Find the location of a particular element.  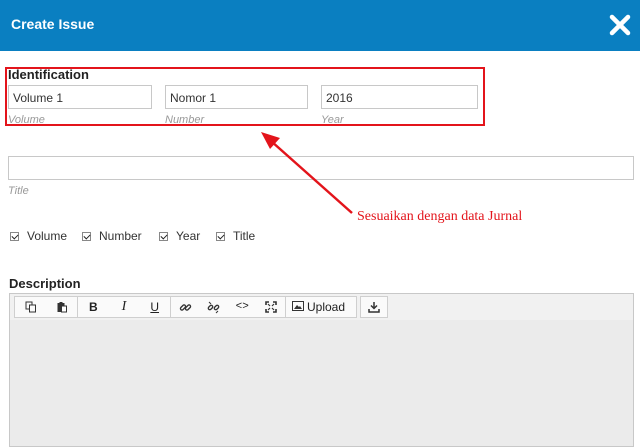

upload-label: Upload is located at coordinates (326, 307).